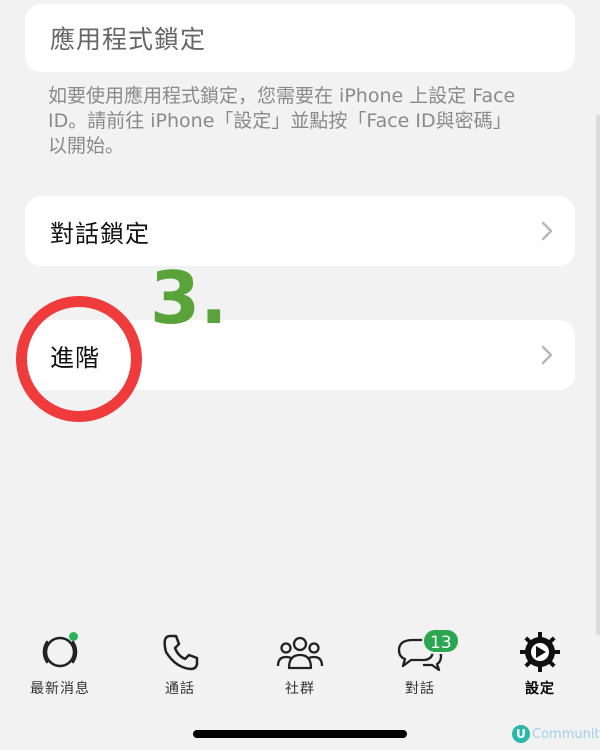  What do you see at coordinates (189, 298) in the screenshot?
I see `step-number-annotation: 3.` at bounding box center [189, 298].